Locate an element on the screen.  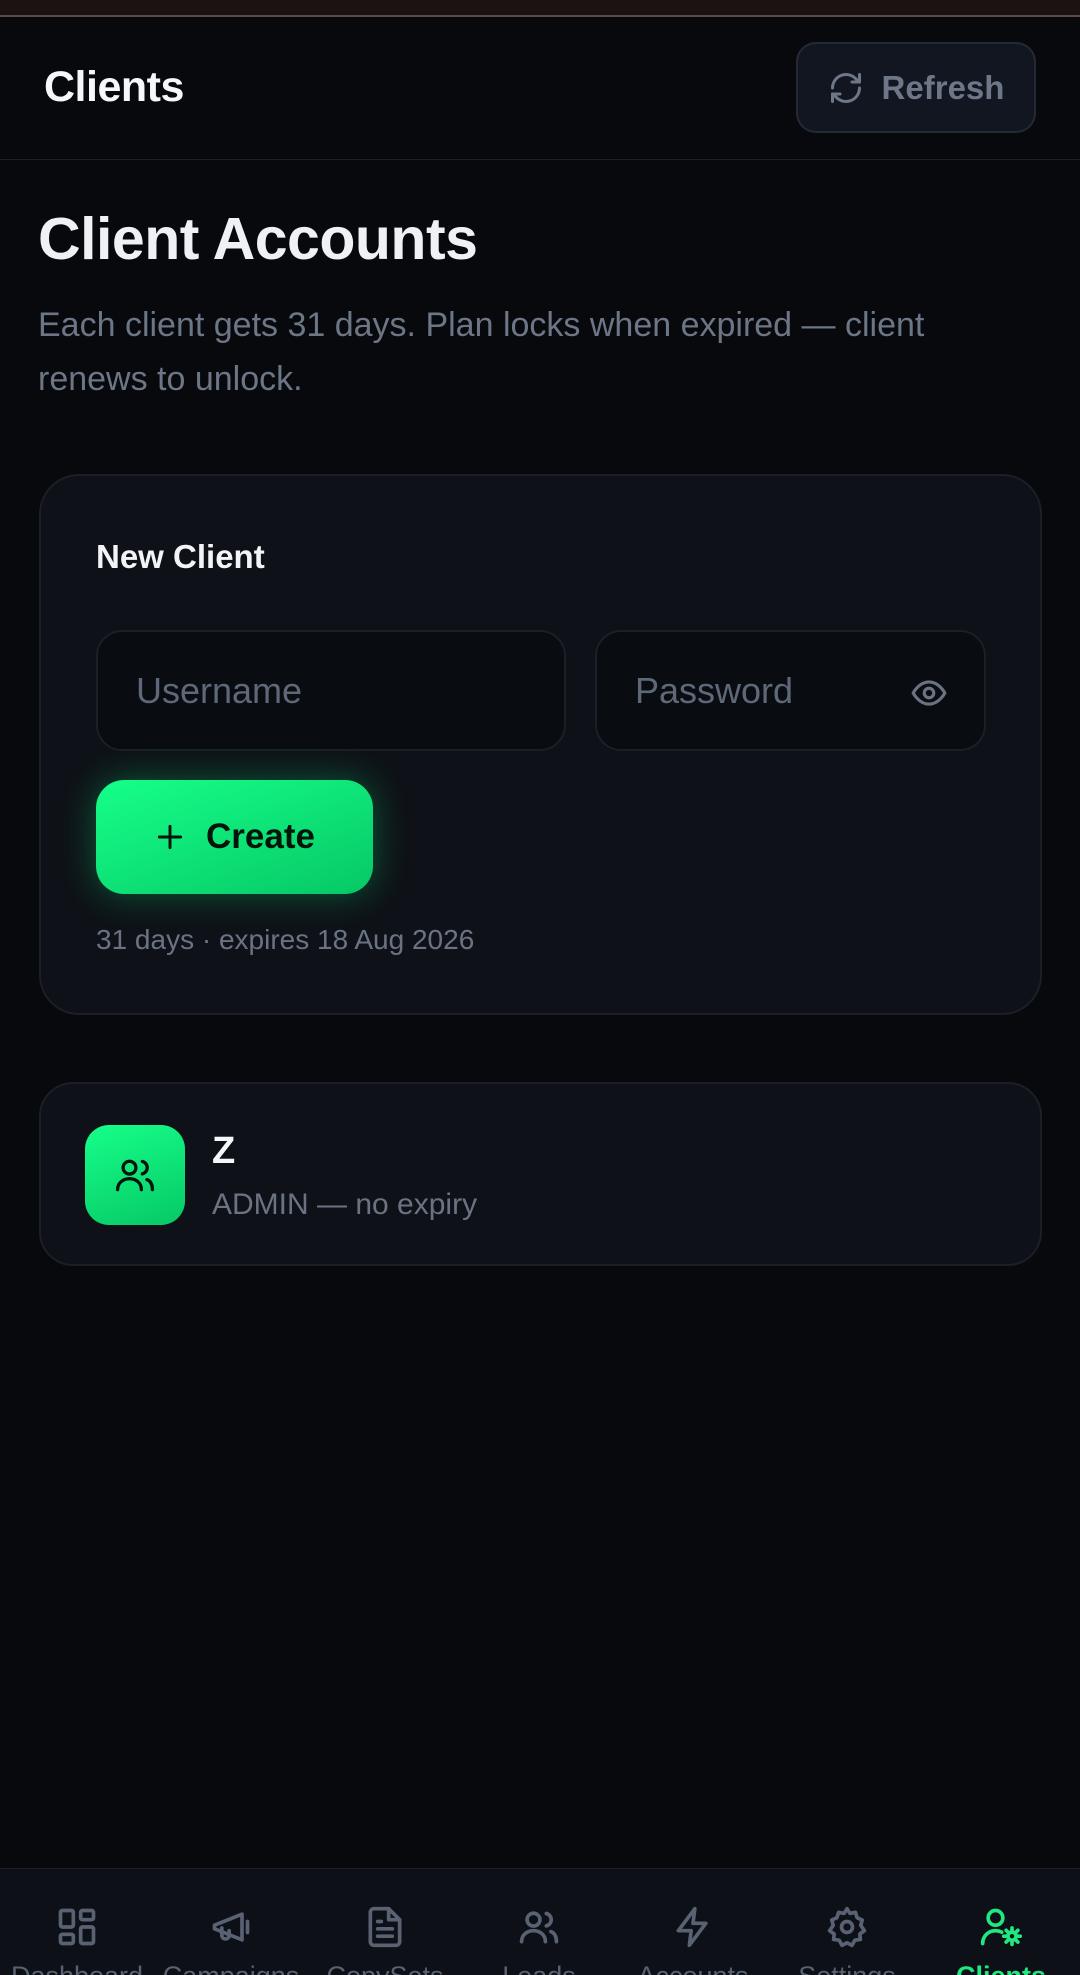
password-placeholder: Password is located at coordinates (714, 690).